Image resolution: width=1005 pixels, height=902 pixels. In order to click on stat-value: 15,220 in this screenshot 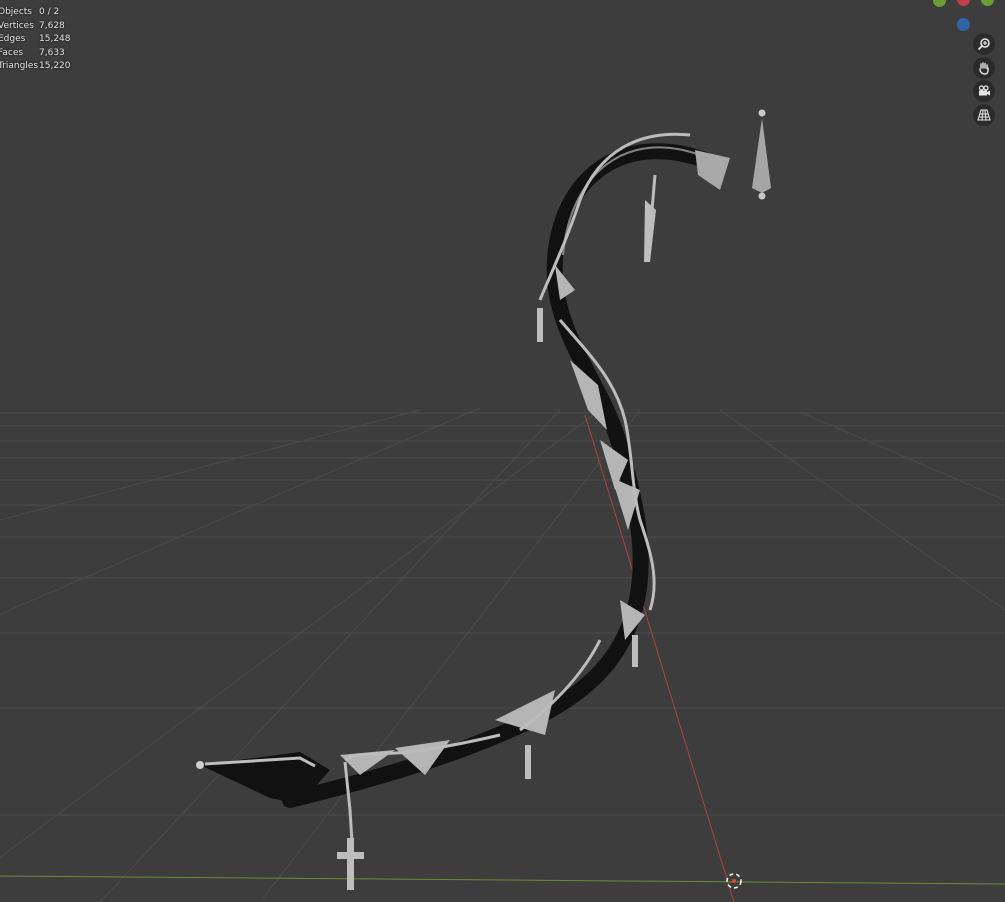, I will do `click(55, 66)`.